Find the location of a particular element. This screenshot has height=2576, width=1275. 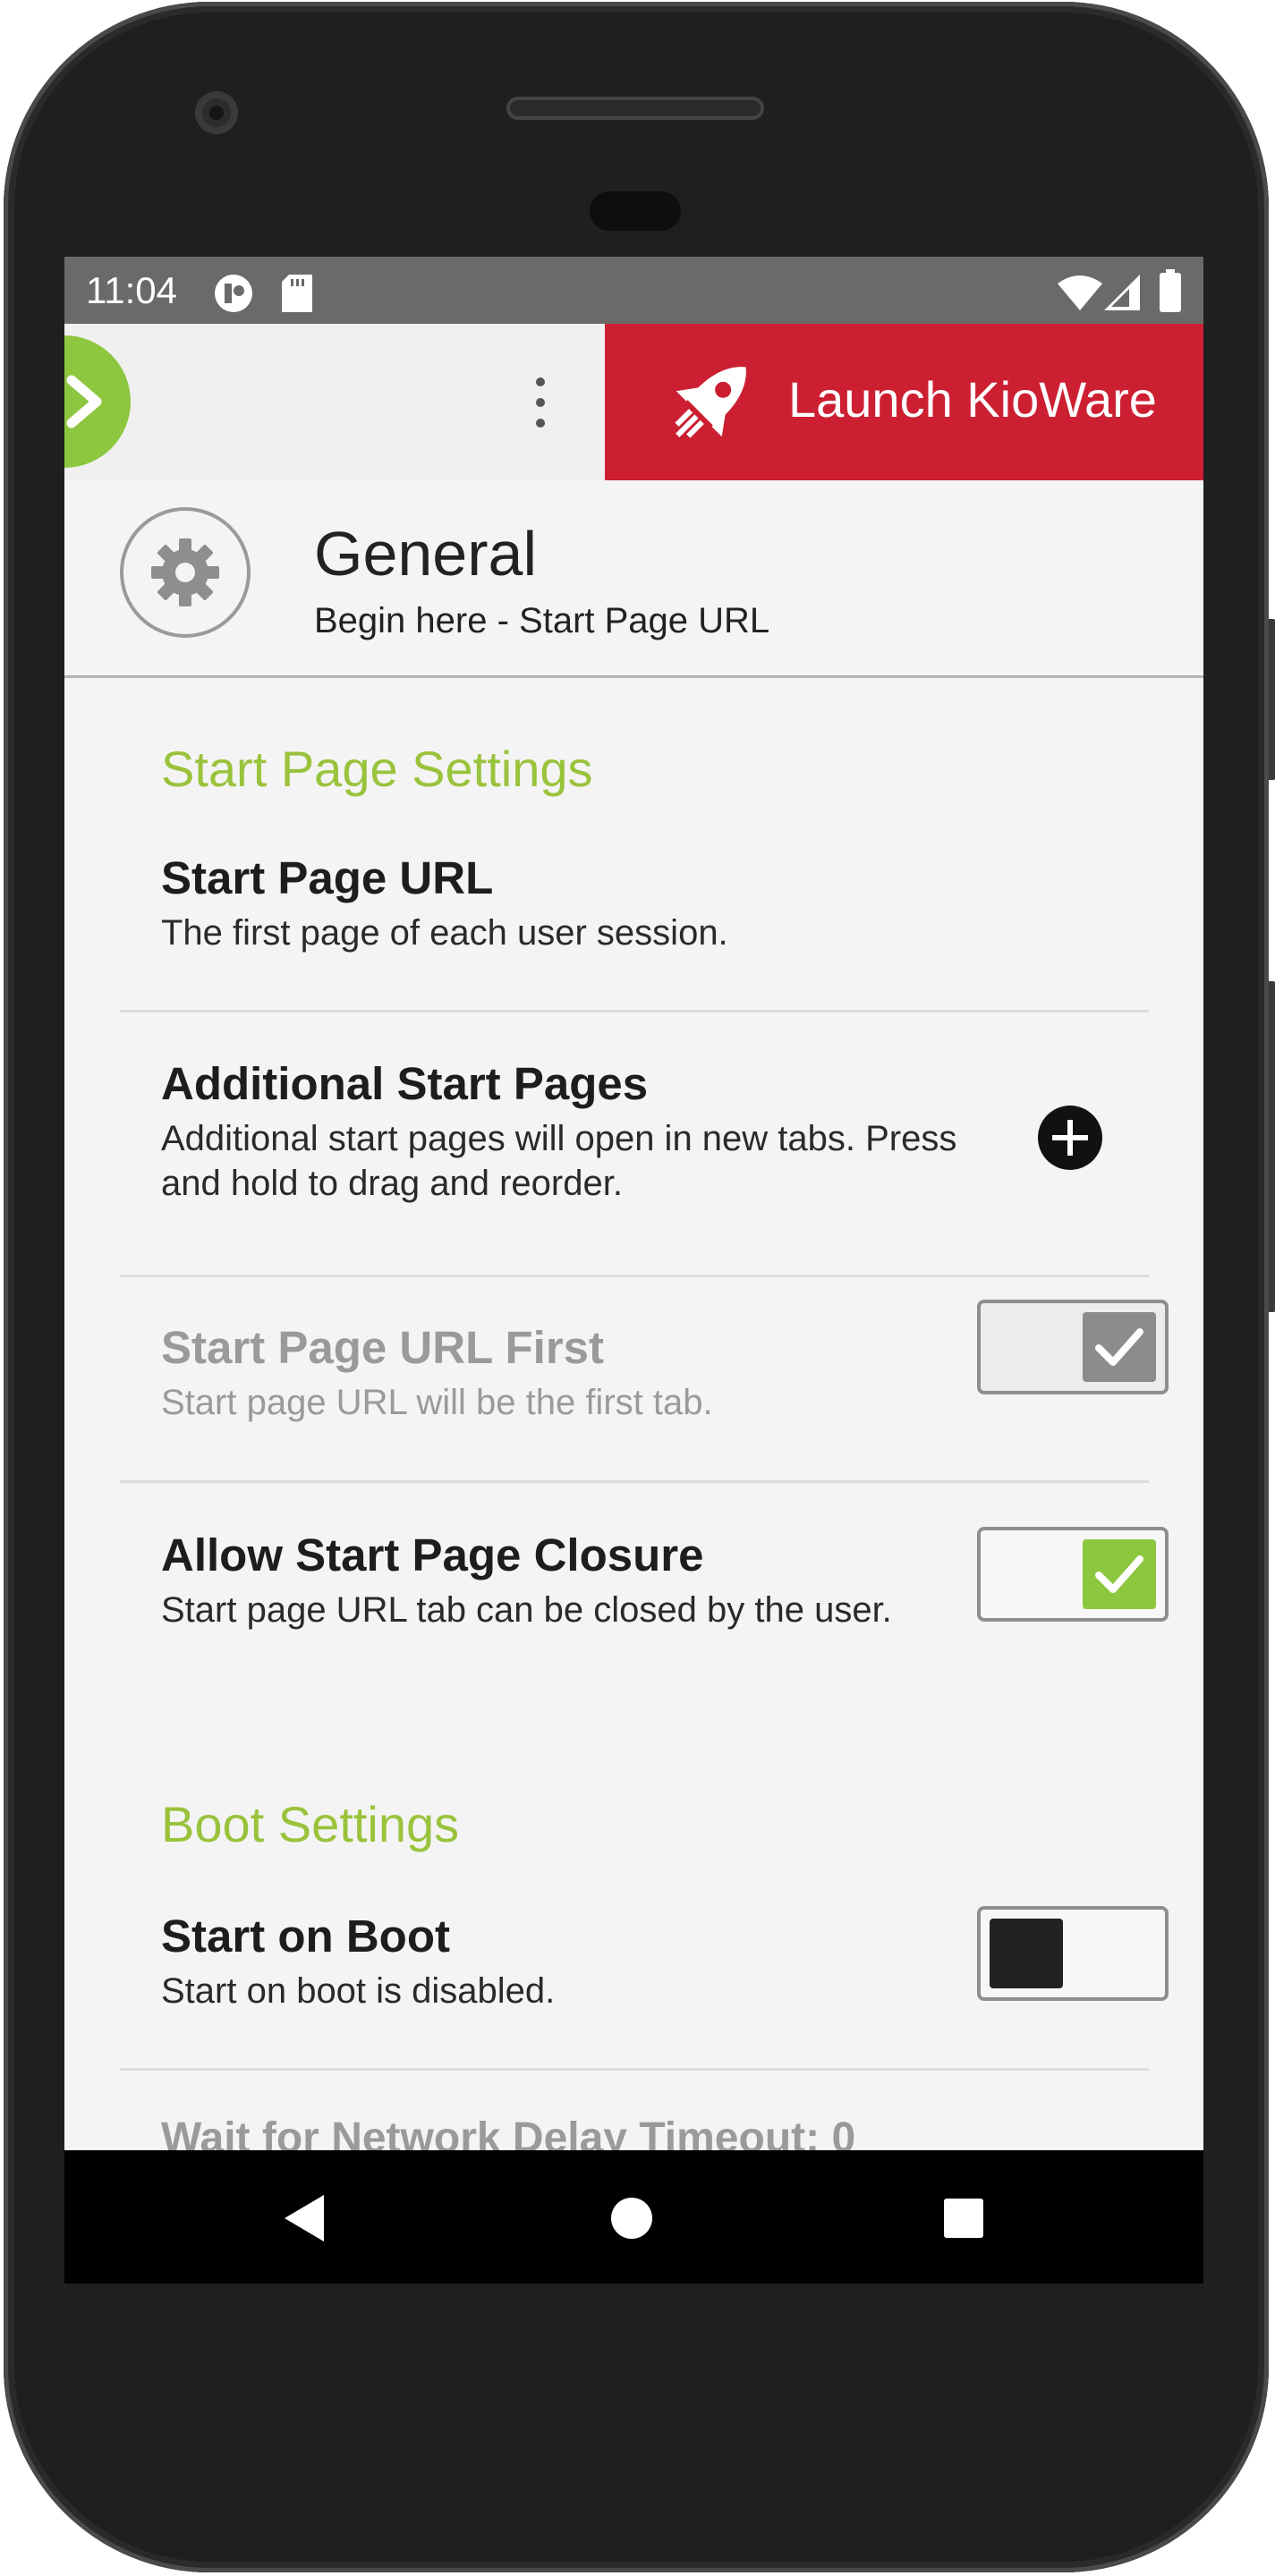

launch-kioware-label: Launch KioWare is located at coordinates (973, 399).